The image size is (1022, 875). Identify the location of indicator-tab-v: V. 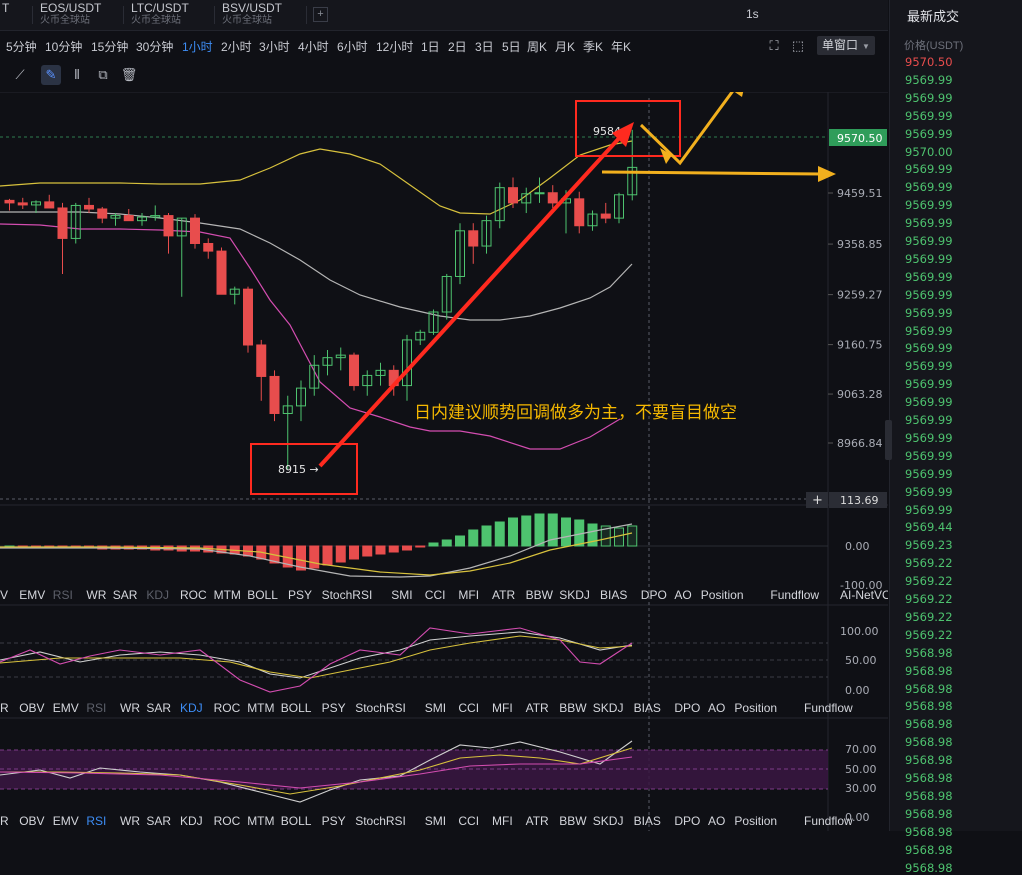
(4, 595).